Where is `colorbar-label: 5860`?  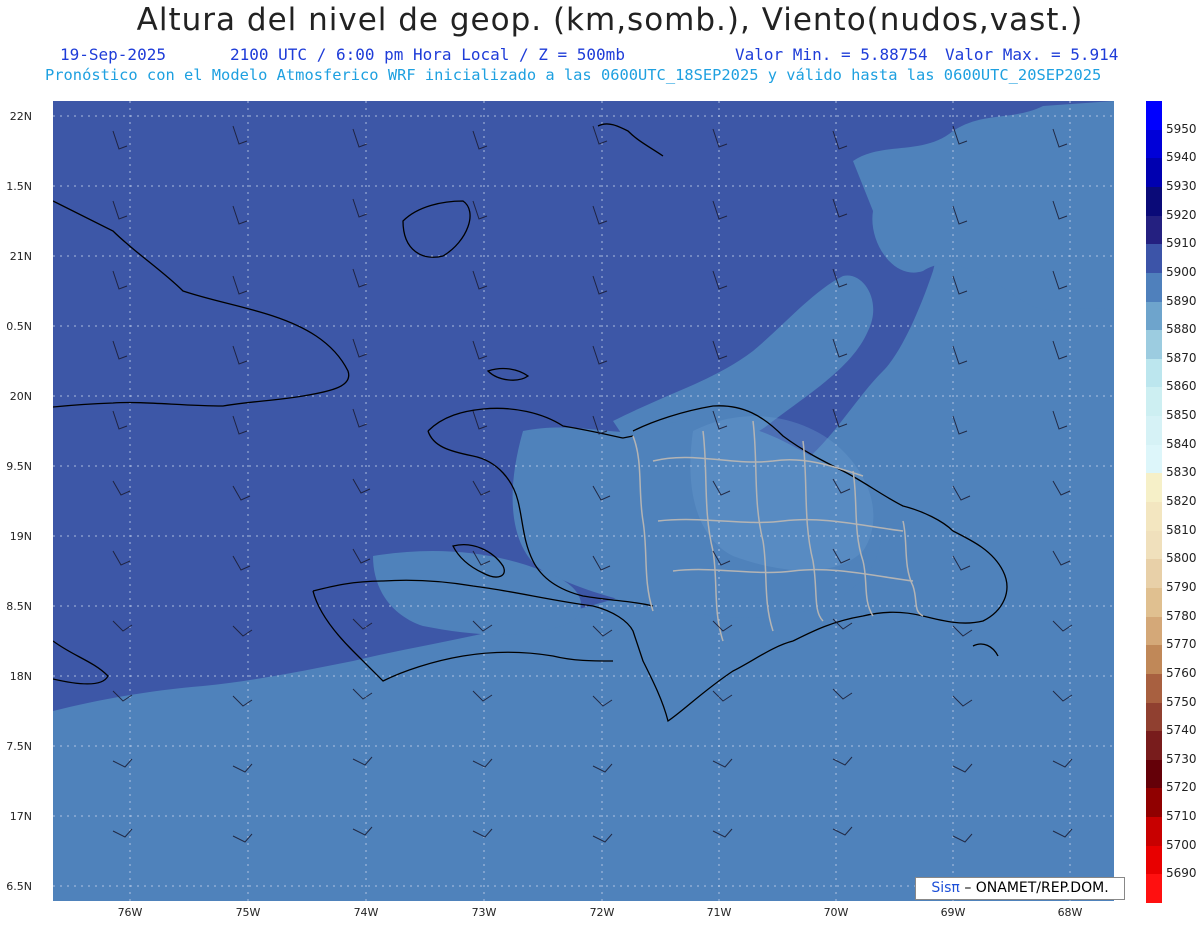 colorbar-label: 5860 is located at coordinates (1181, 386).